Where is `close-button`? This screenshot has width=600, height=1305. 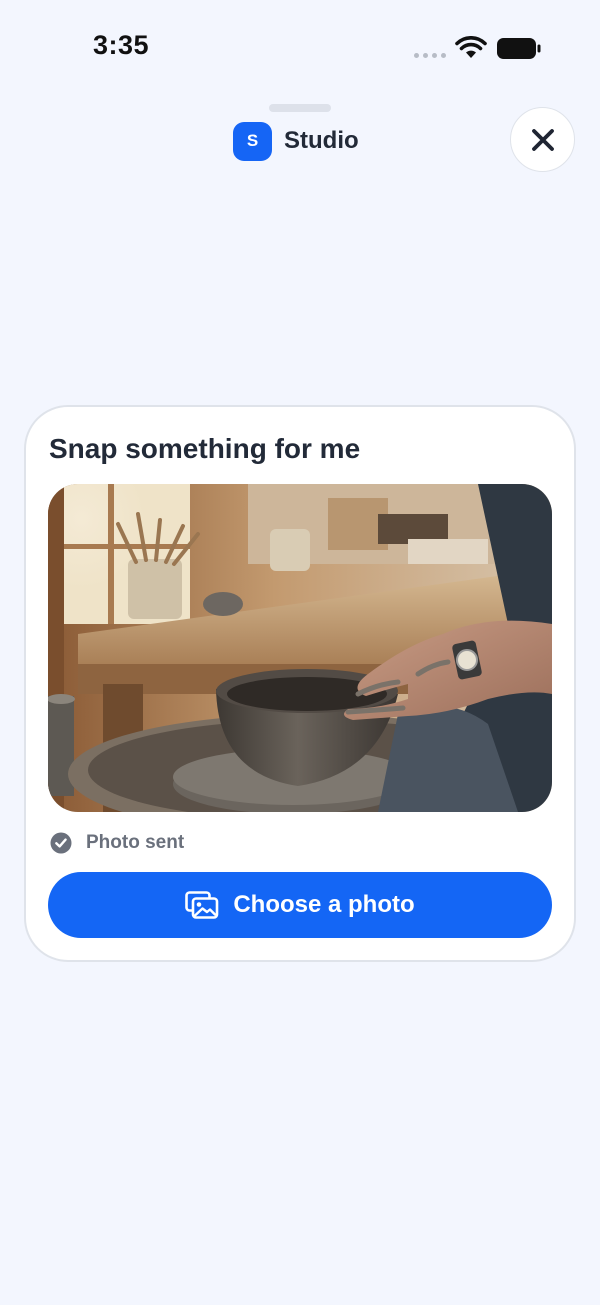
close-button is located at coordinates (542, 139).